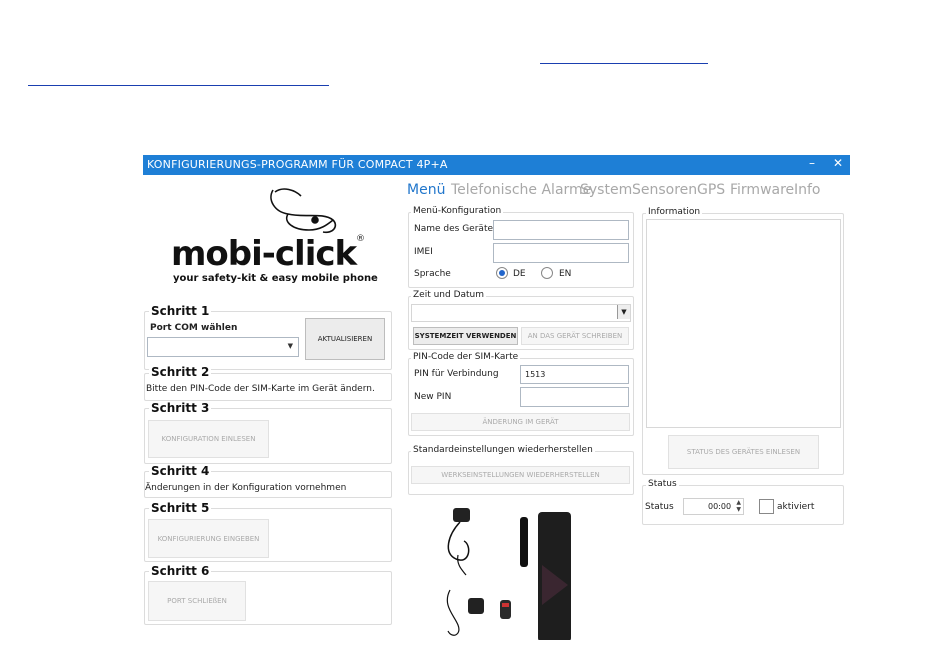 The image size is (950, 655). What do you see at coordinates (796, 507) in the screenshot?
I see `activated-label: aktiviert` at bounding box center [796, 507].